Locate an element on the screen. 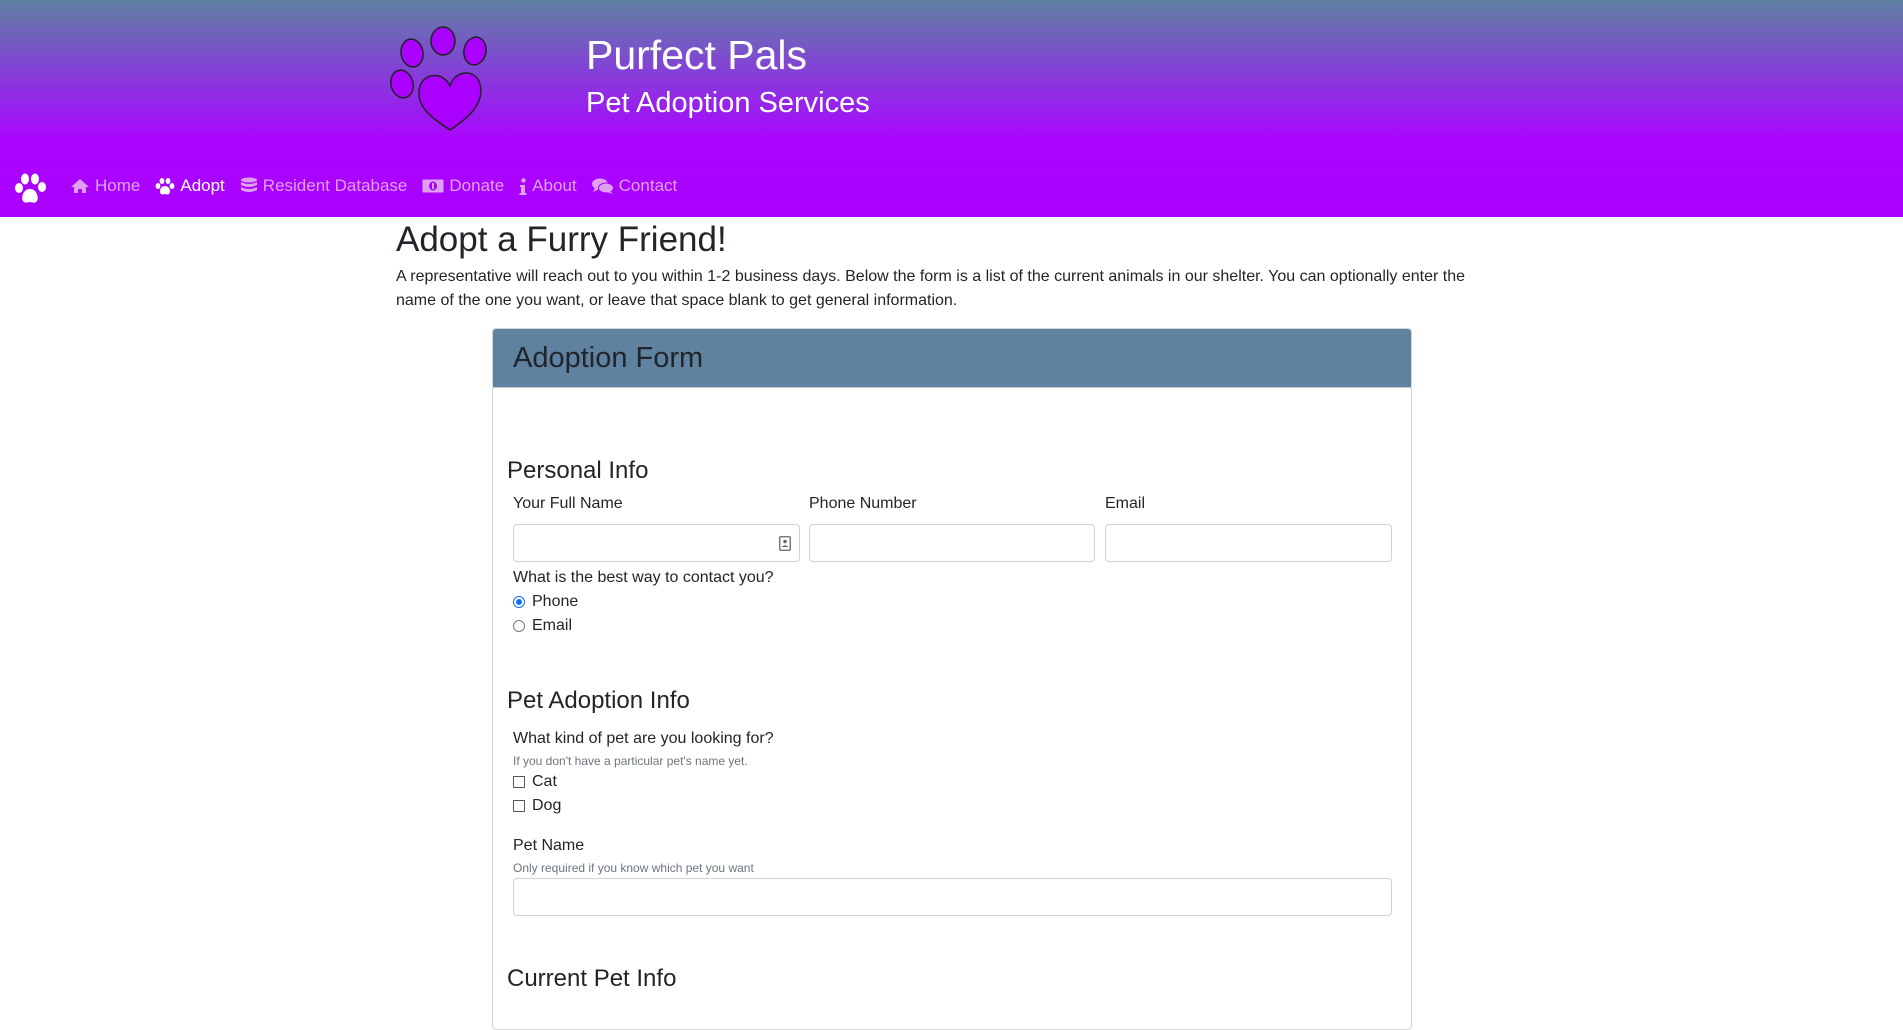 This screenshot has height=1030, width=1903. page-title: Adopt a Furry Friend! is located at coordinates (561, 239).